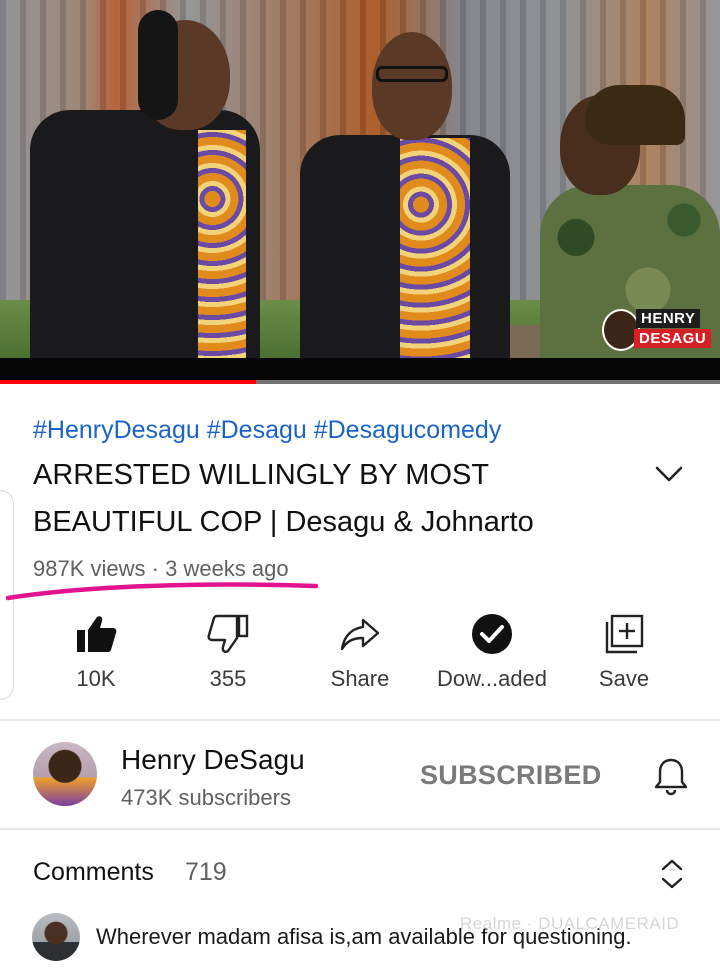 This screenshot has height=969, width=720. Describe the element at coordinates (660, 330) in the screenshot. I see `channel-watermark-logo: HENRY DESAGU` at that location.